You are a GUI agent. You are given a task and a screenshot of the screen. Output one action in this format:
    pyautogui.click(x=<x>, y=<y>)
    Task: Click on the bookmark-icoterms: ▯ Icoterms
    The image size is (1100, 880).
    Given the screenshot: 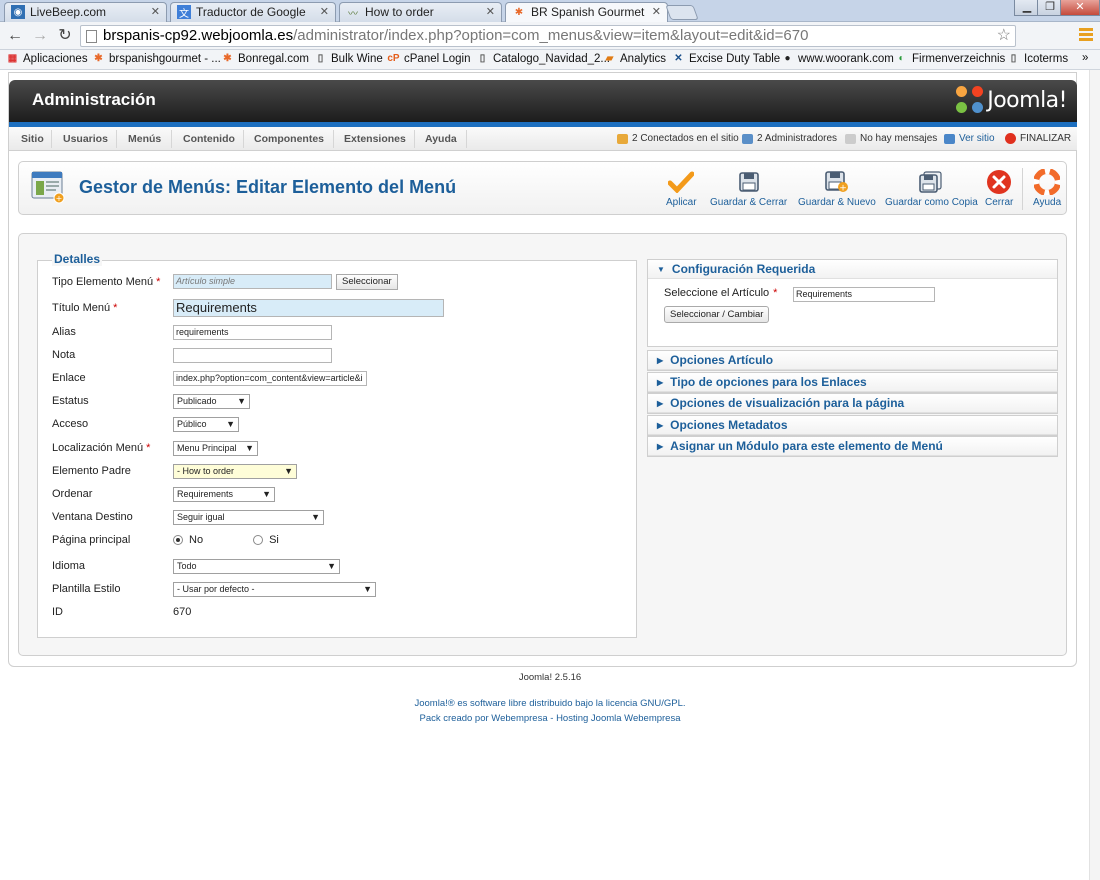 What is the action you would take?
    pyautogui.click(x=1037, y=58)
    